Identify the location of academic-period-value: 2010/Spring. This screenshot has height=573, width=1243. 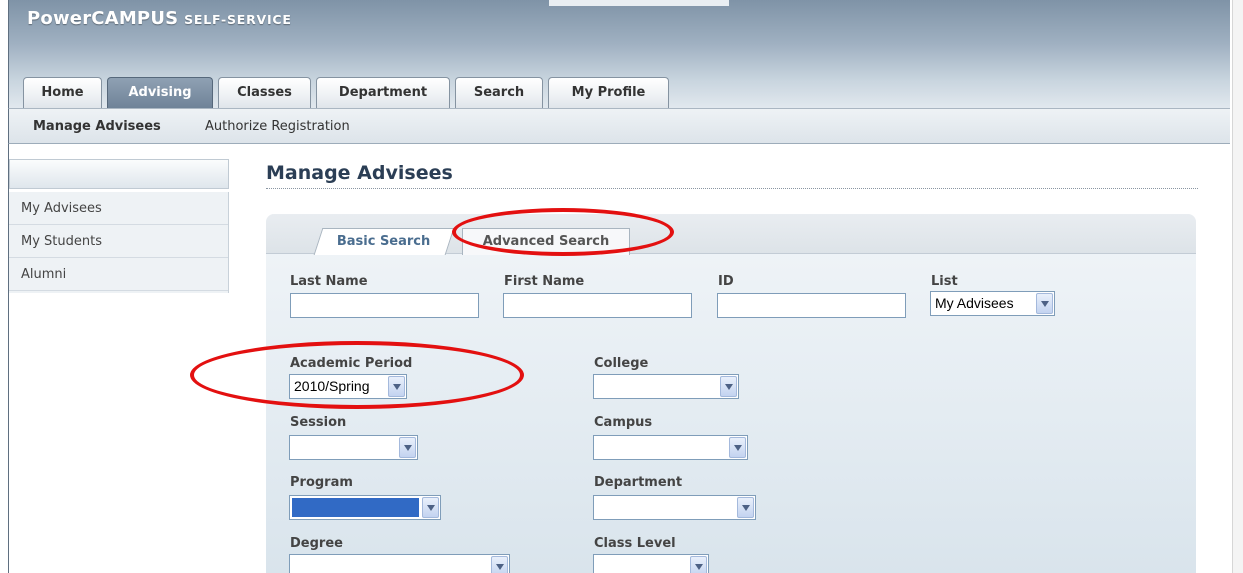
(332, 386).